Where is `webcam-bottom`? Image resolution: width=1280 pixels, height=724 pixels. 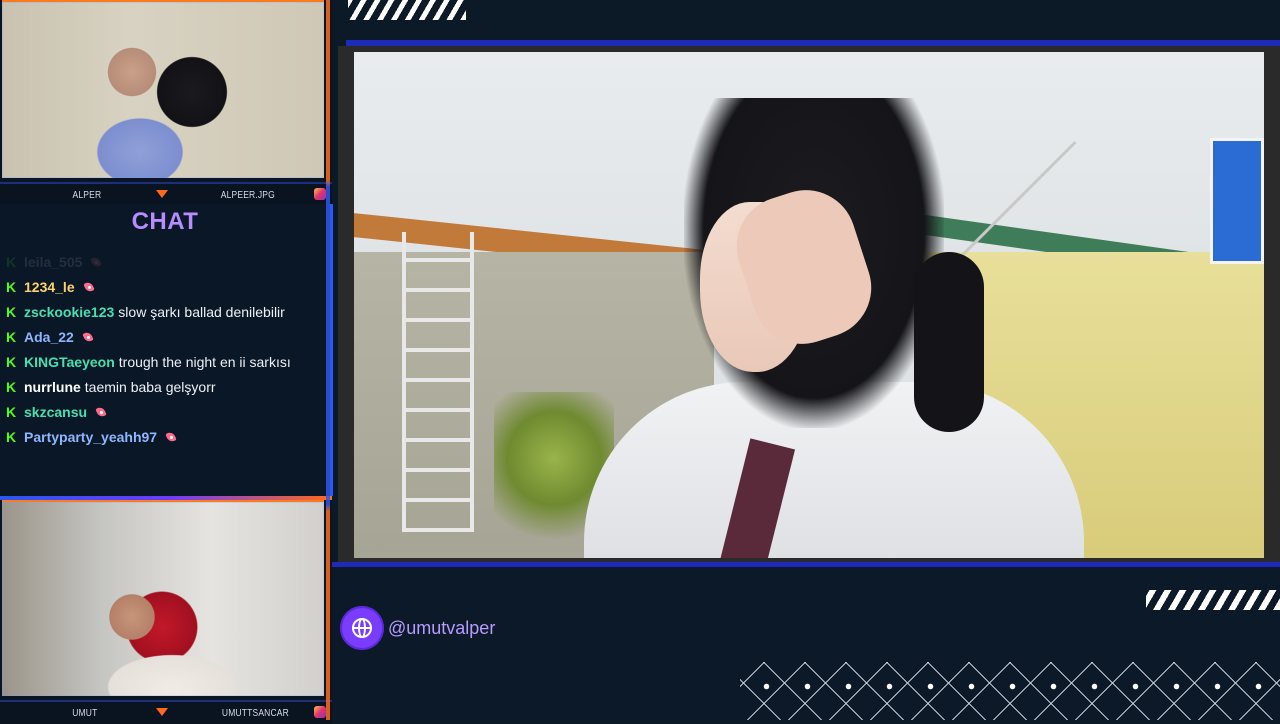 webcam-bottom is located at coordinates (163, 598).